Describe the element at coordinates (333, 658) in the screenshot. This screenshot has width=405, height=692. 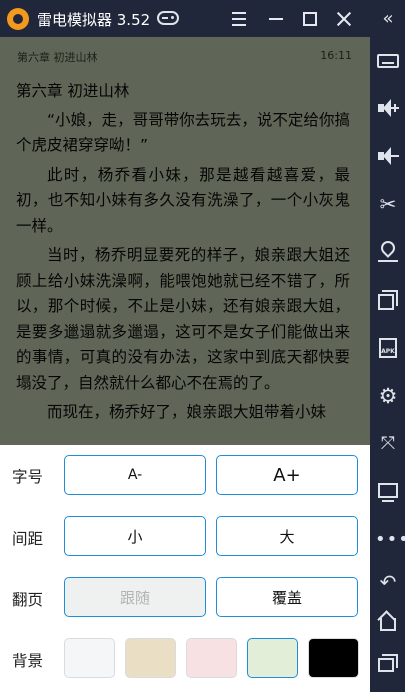
I see `background-swatch-black` at that location.